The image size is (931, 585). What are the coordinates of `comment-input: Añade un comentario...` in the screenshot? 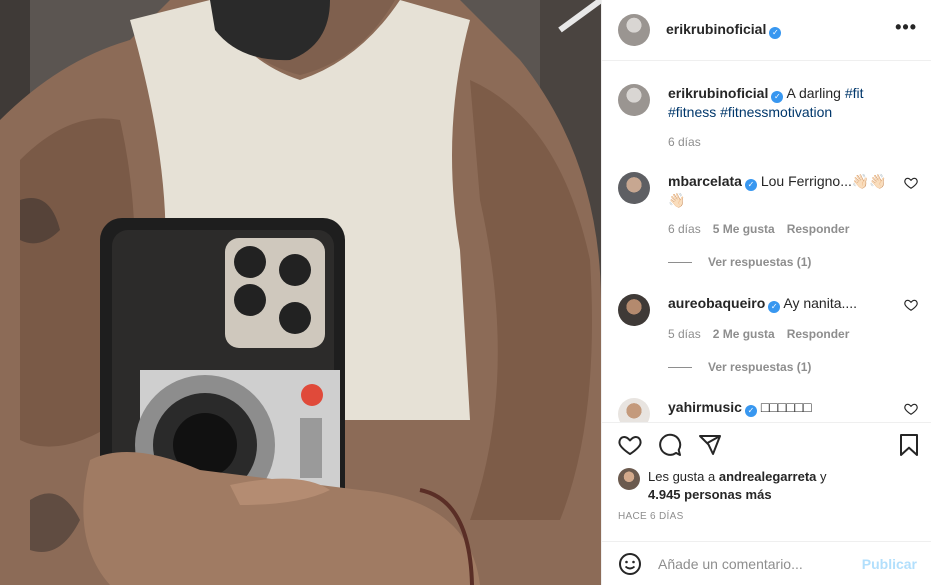 It's located at (760, 564).